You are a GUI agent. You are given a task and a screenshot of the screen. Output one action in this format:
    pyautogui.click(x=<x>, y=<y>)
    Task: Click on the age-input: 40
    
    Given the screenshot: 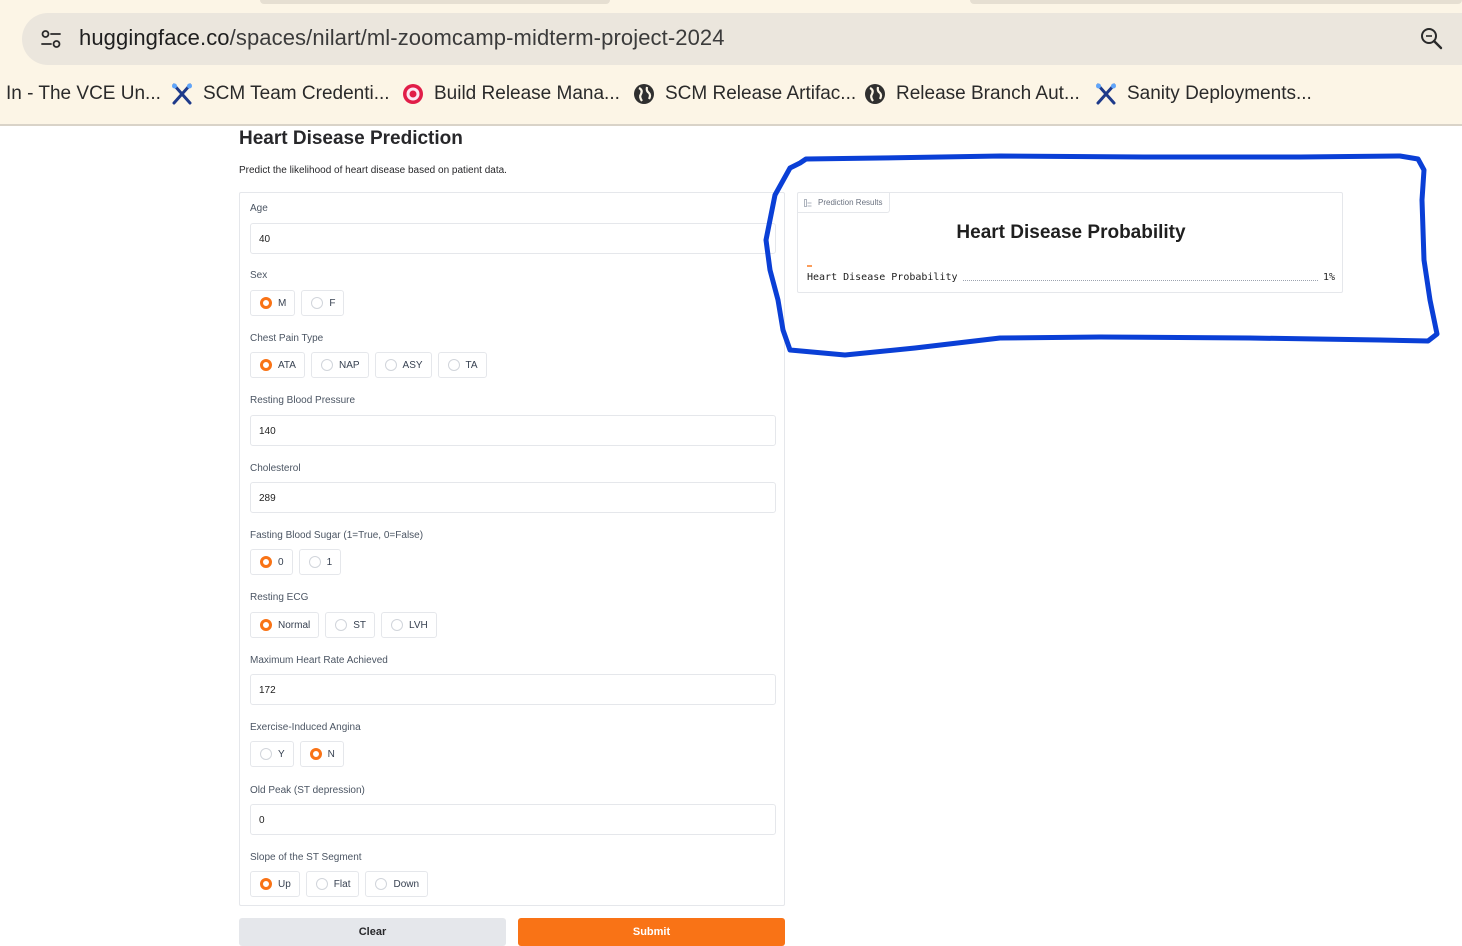 What is the action you would take?
    pyautogui.click(x=513, y=238)
    